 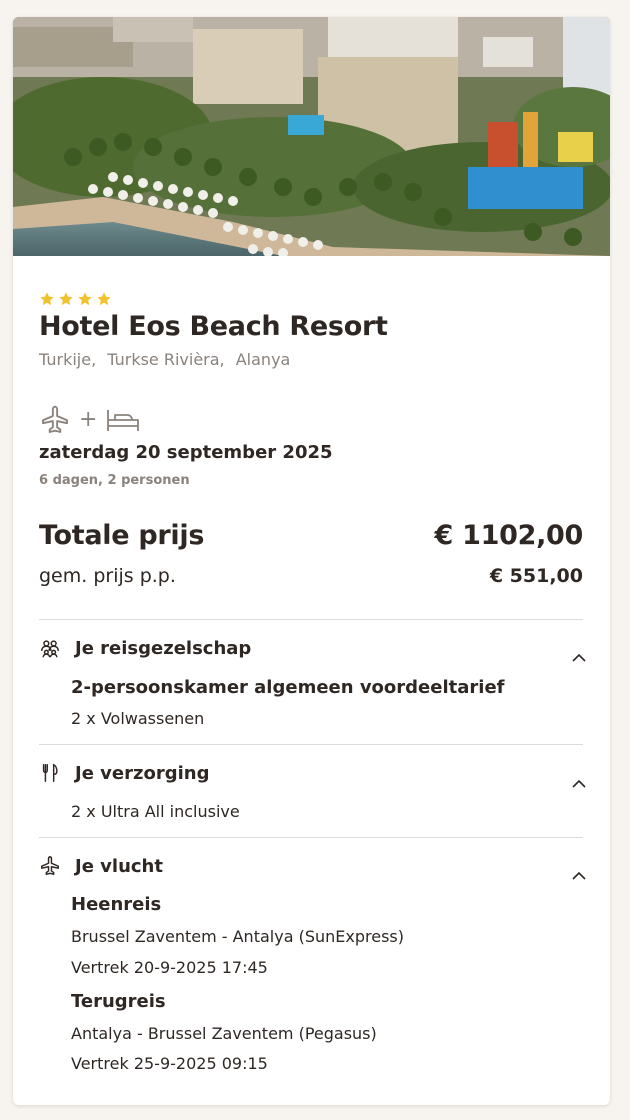 What do you see at coordinates (163, 648) in the screenshot?
I see `section-title-travel-party: Je reisgezelschap` at bounding box center [163, 648].